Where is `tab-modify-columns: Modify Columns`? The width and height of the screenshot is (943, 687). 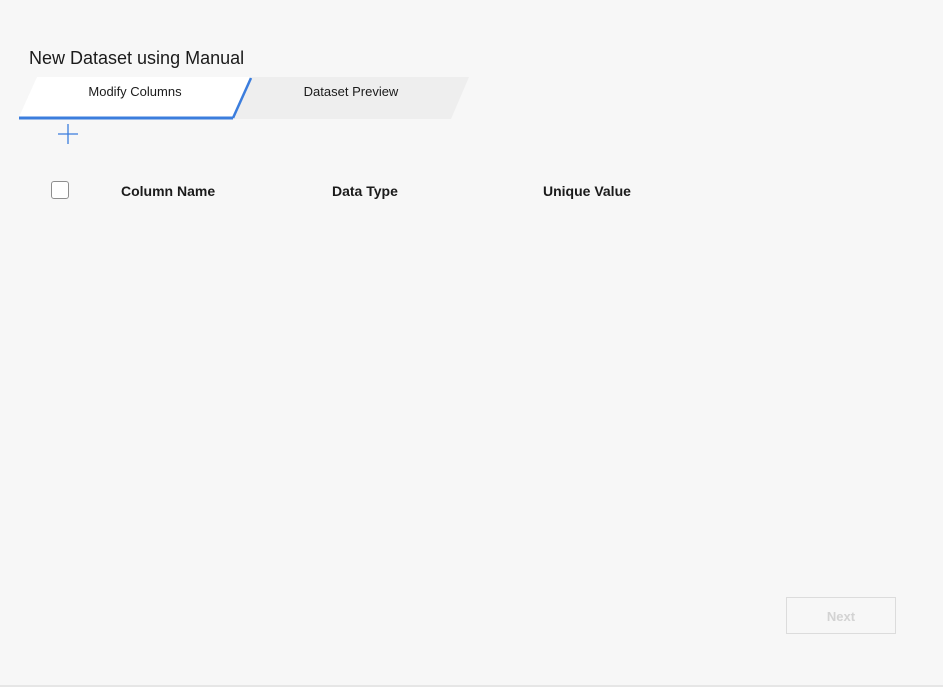
tab-modify-columns: Modify Columns is located at coordinates (135, 92).